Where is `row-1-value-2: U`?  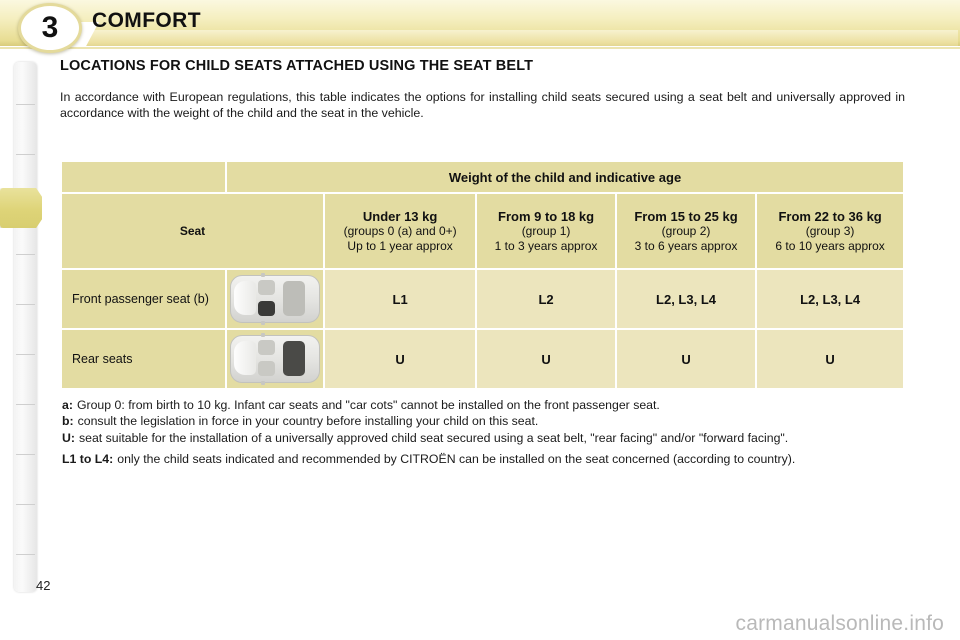
row-1-value-2: U is located at coordinates (686, 359).